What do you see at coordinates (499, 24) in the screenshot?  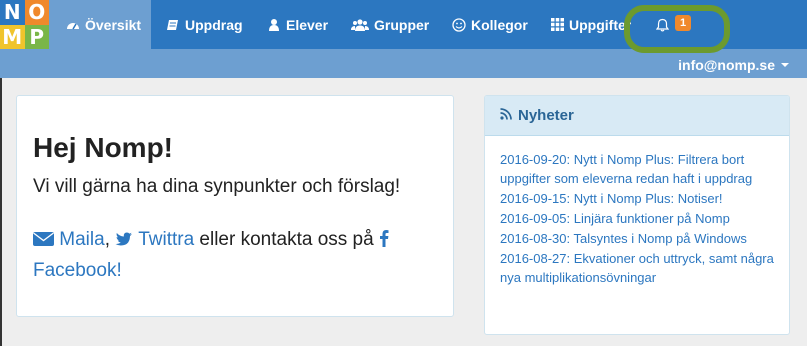 I see `nav-label: Kollegor` at bounding box center [499, 24].